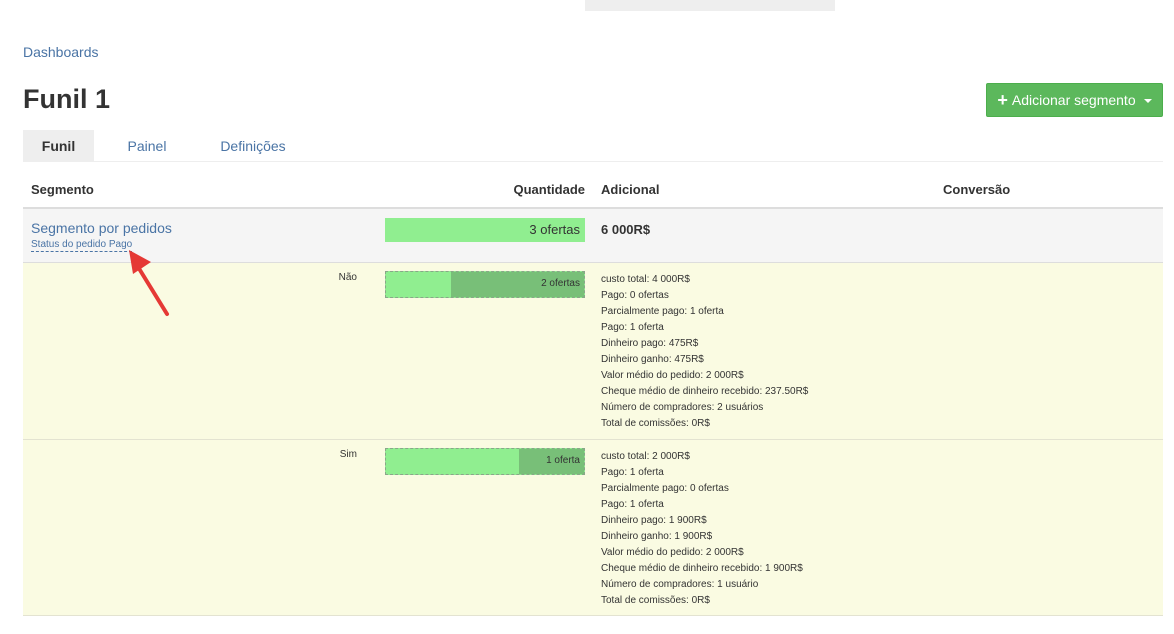 The height and width of the screenshot is (634, 1174). I want to click on detail-stat-line: custo total: 4 000R$, so click(645, 279).